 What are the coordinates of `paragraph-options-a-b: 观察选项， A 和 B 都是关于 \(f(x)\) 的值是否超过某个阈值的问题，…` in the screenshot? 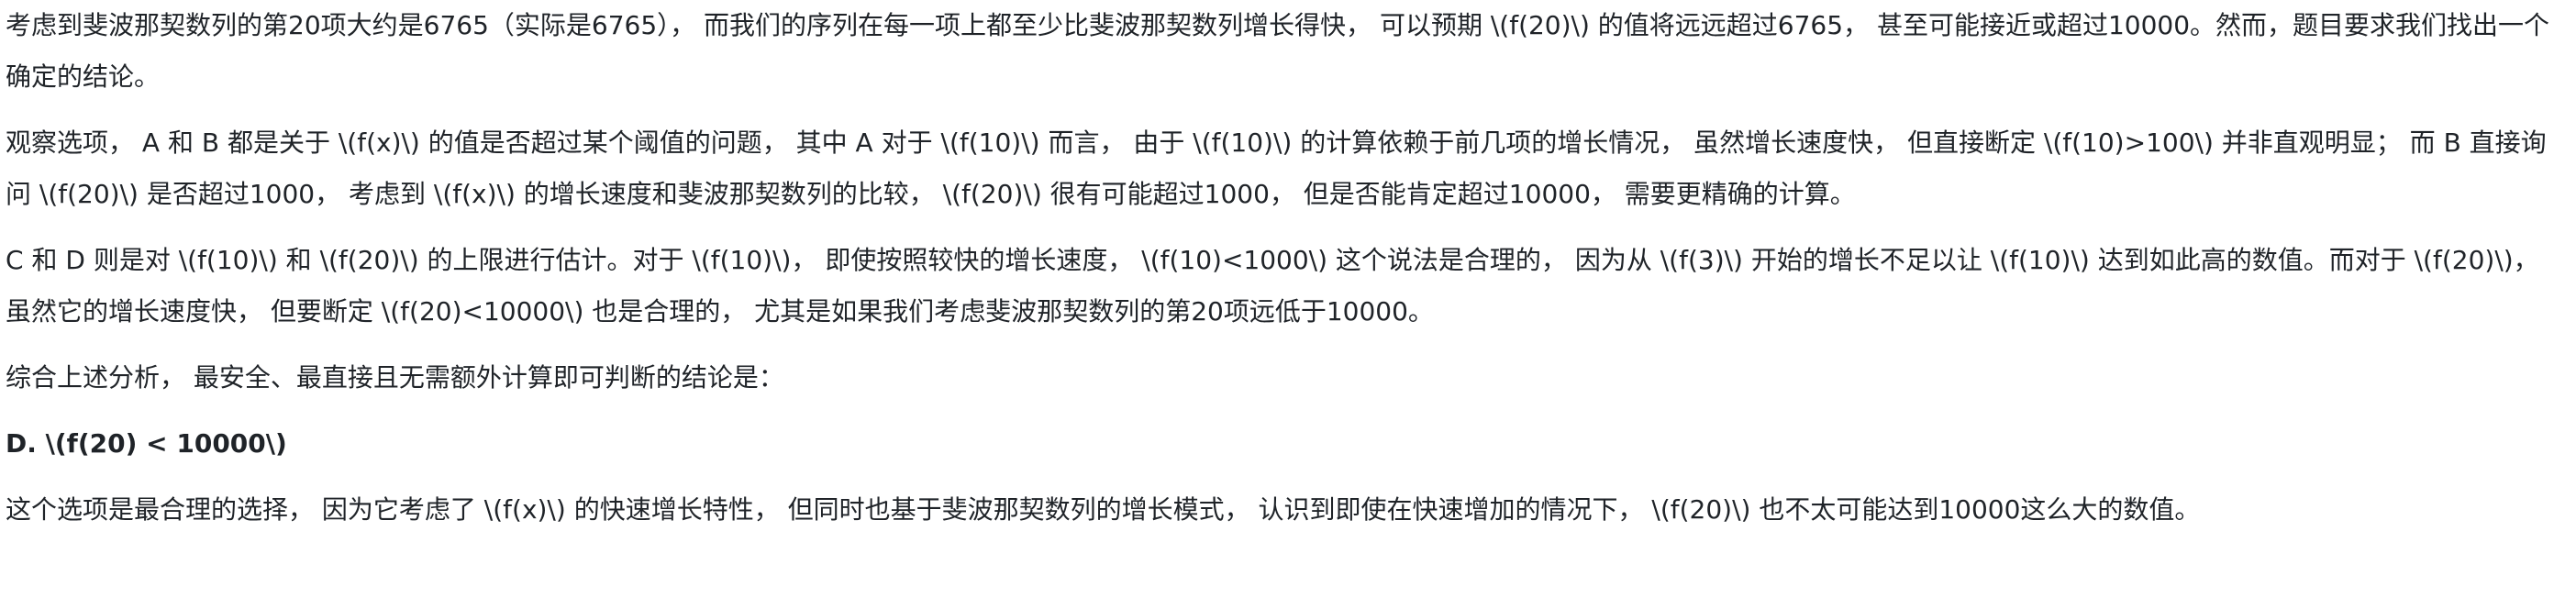 It's located at (1276, 168).